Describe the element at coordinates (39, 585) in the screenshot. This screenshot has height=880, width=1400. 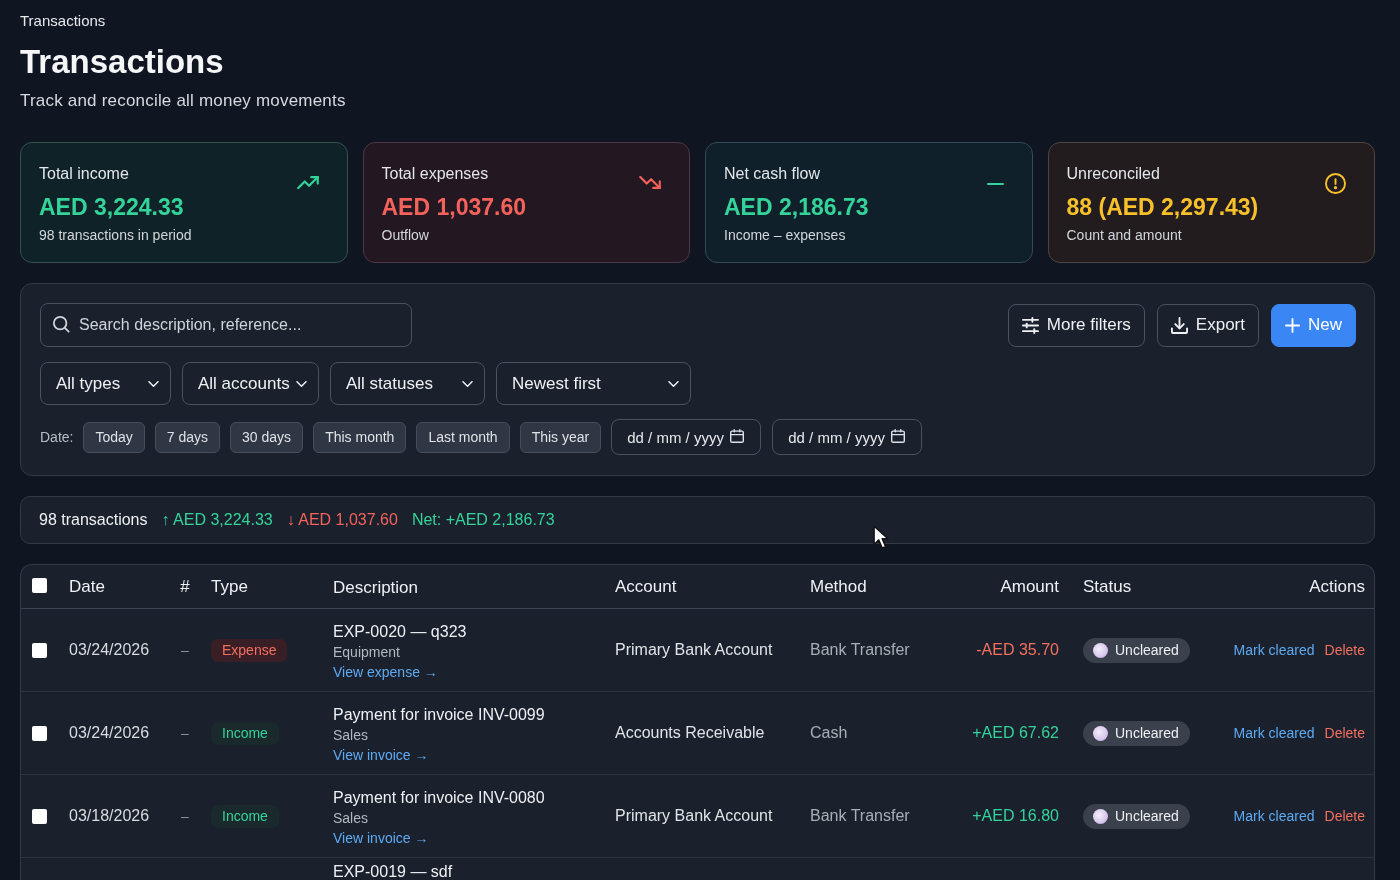
I see `select-all-checkbox` at that location.